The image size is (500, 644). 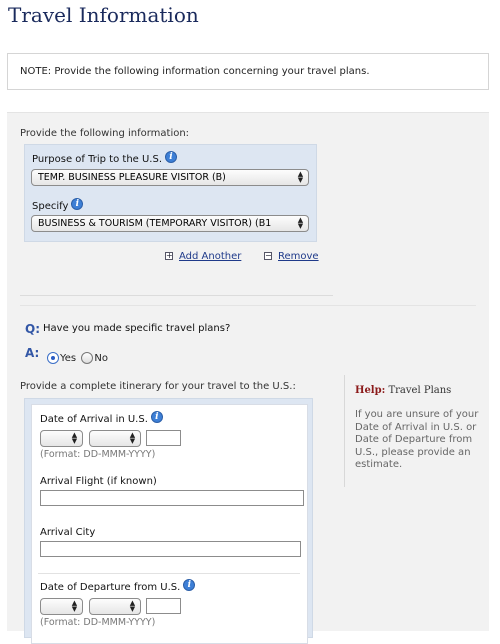 I want to click on departure-date-hint: (Format: DD-MMM-YYYY), so click(x=98, y=622).